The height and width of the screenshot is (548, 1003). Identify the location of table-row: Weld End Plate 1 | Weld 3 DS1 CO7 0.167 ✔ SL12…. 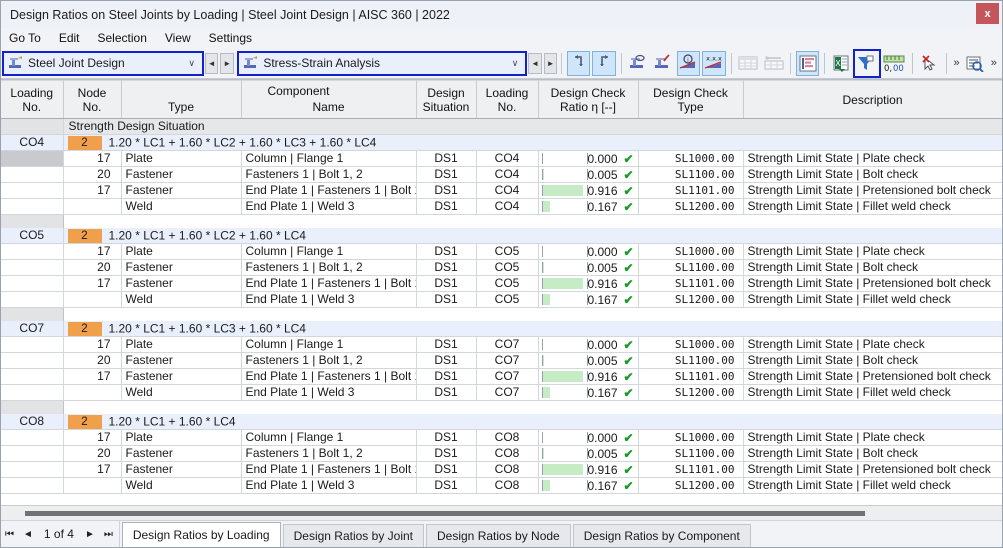
(501, 393).